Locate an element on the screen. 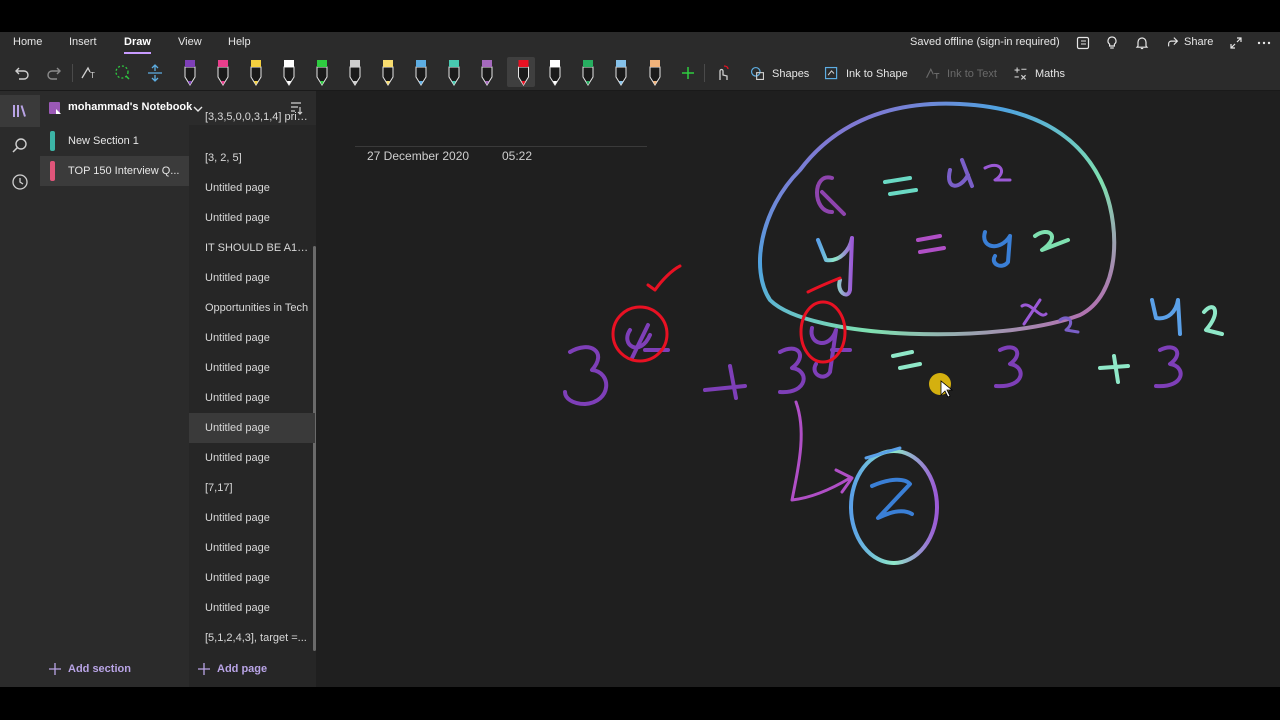 The height and width of the screenshot is (720, 1280). page-label: [3,3,5,0,0,3,1,4] prices is located at coordinates (257, 117).